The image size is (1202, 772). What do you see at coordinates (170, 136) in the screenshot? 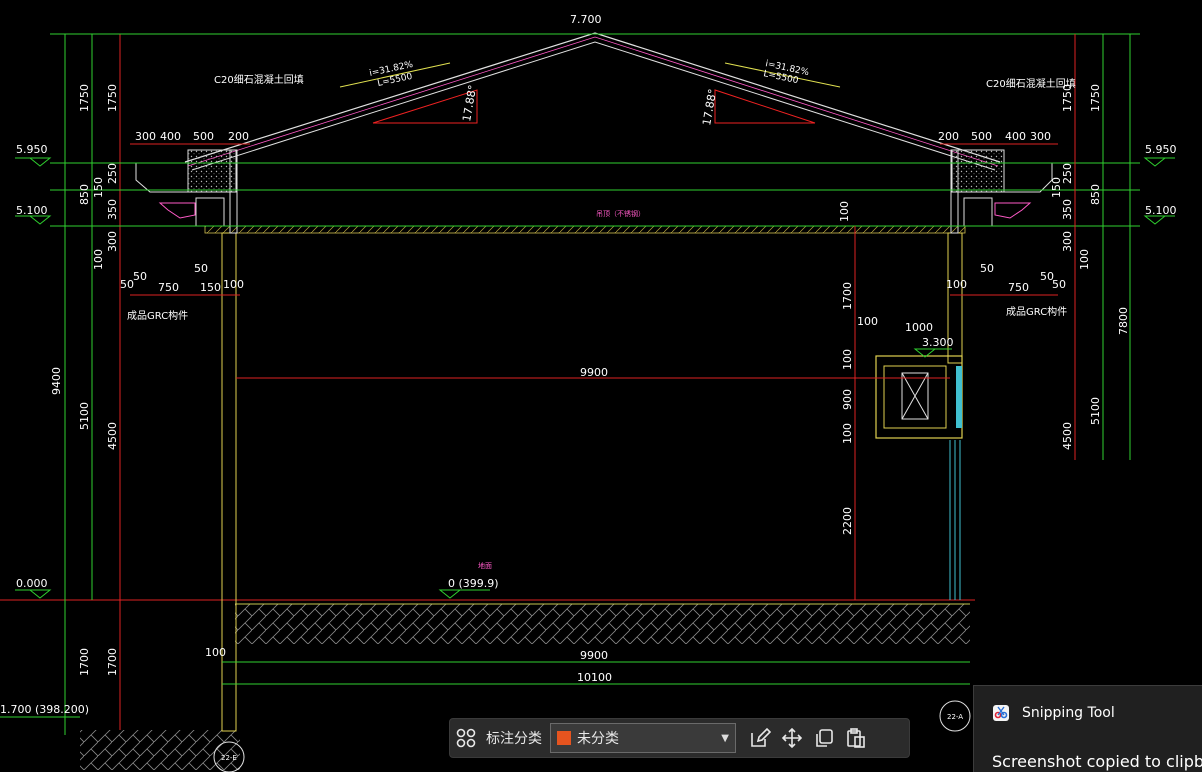
I see `dim-top-left-2: 400` at bounding box center [170, 136].